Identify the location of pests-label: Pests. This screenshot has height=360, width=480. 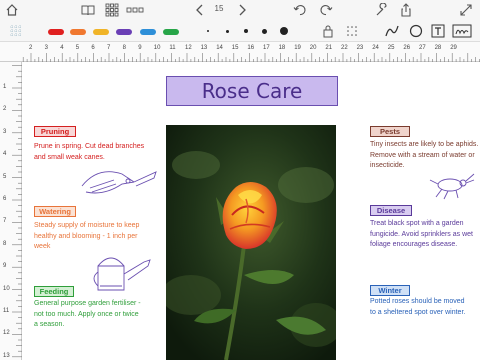
(390, 131).